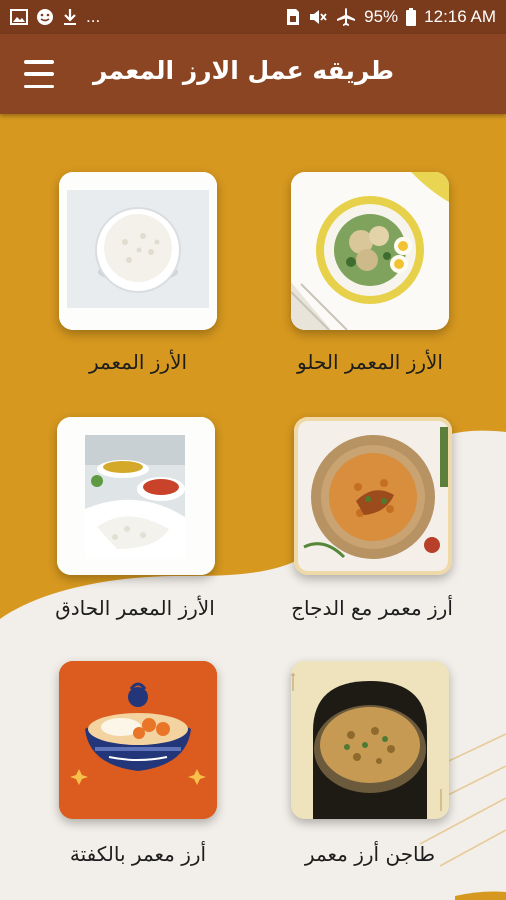 Image resolution: width=506 pixels, height=900 pixels. I want to click on sim-icon, so click(293, 17).